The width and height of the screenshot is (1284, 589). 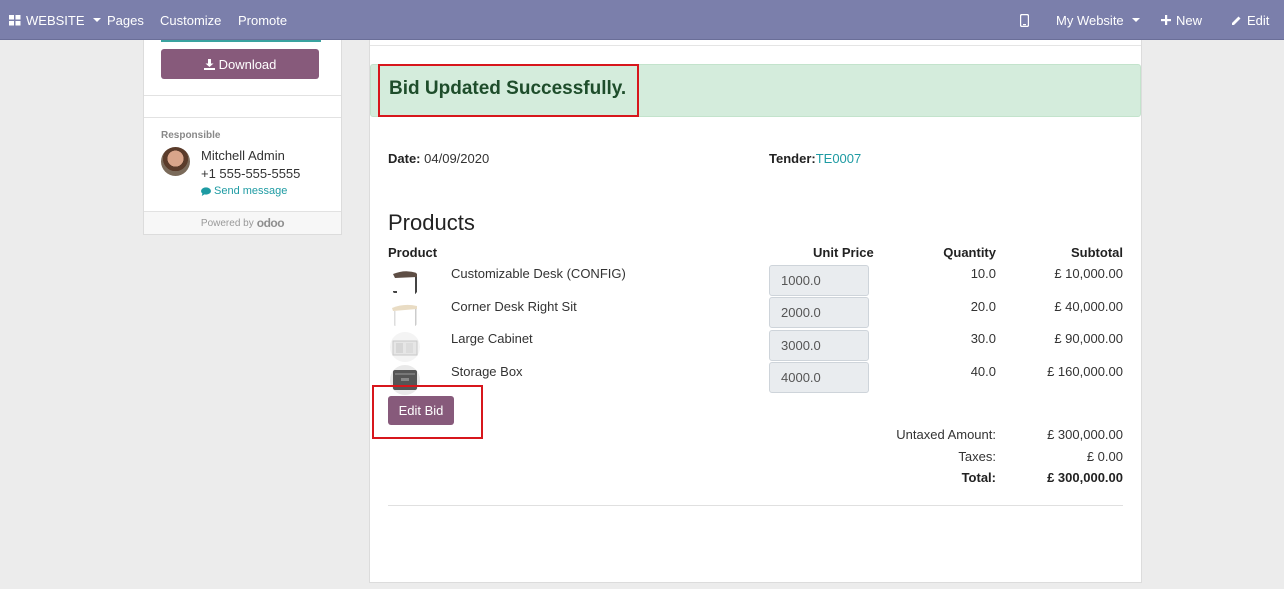 I want to click on unit-price-input: 1000.0, so click(x=819, y=280).